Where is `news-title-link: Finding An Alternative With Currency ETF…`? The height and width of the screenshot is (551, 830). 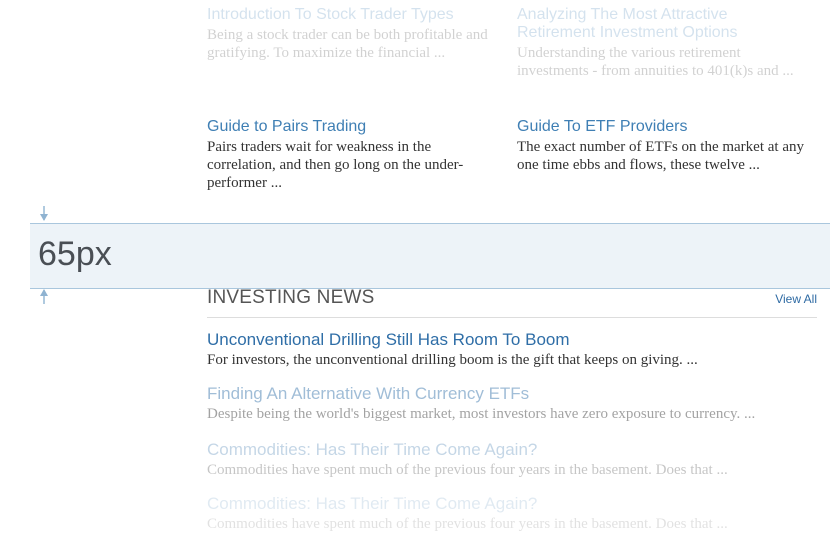 news-title-link: Finding An Alternative With Currency ETF… is located at coordinates (514, 394).